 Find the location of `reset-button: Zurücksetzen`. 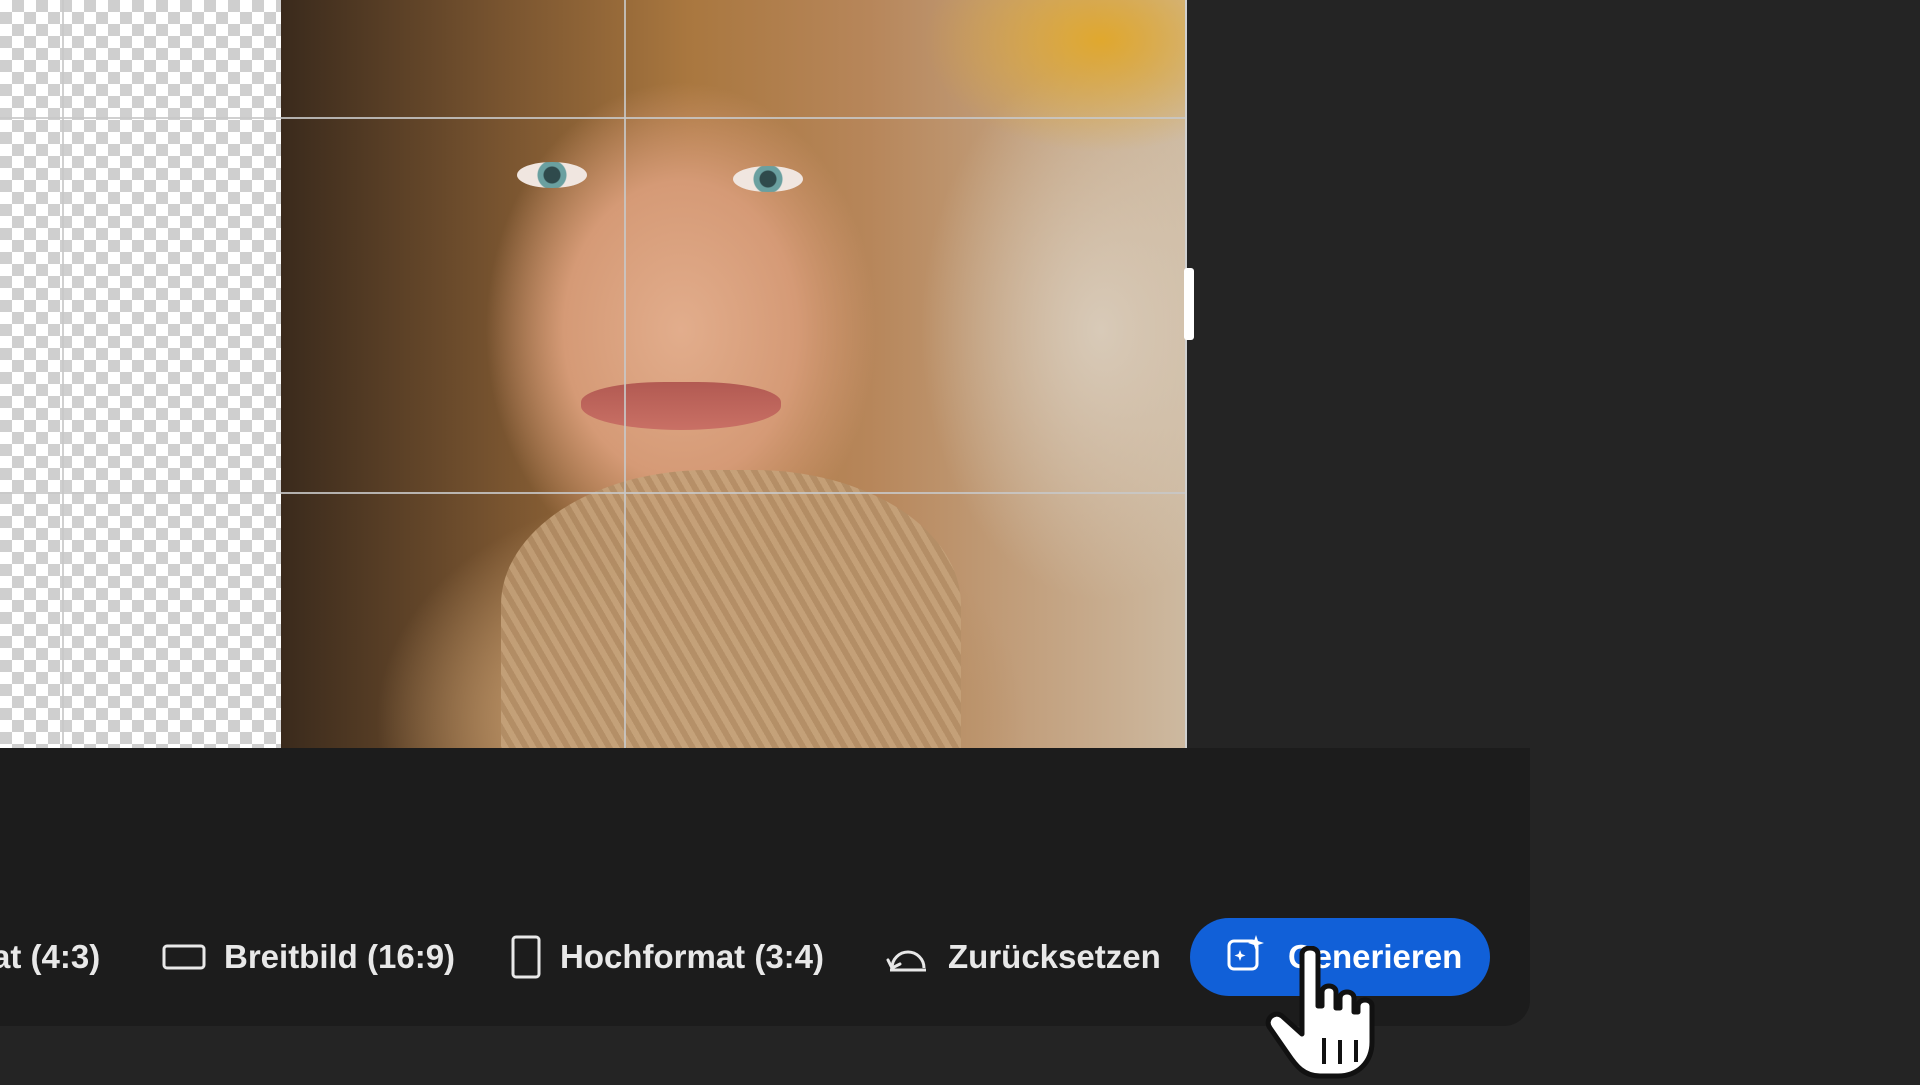

reset-button: Zurücksetzen is located at coordinates (1023, 957).